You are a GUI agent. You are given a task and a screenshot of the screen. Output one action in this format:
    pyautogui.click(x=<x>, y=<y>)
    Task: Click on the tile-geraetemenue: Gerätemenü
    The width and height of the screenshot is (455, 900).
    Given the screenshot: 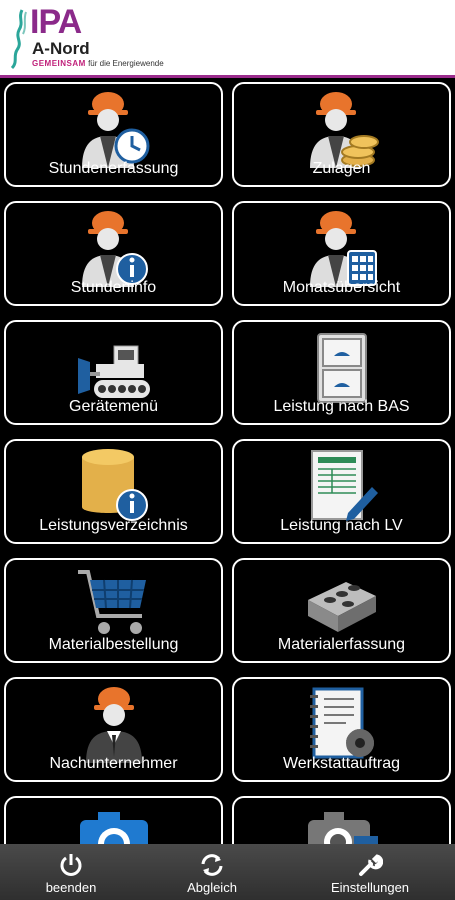 What is the action you would take?
    pyautogui.click(x=113, y=372)
    